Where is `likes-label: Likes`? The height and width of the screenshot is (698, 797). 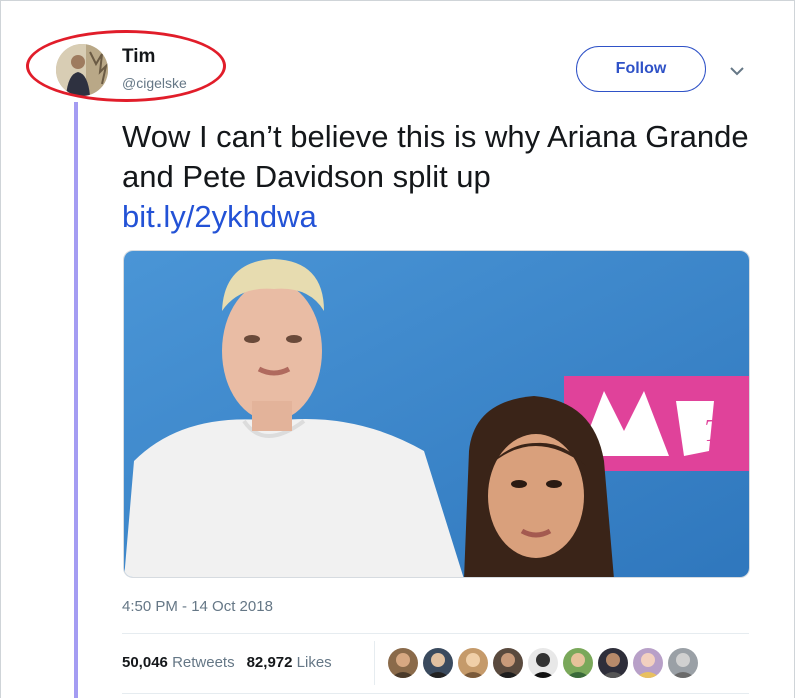 likes-label: Likes is located at coordinates (314, 662).